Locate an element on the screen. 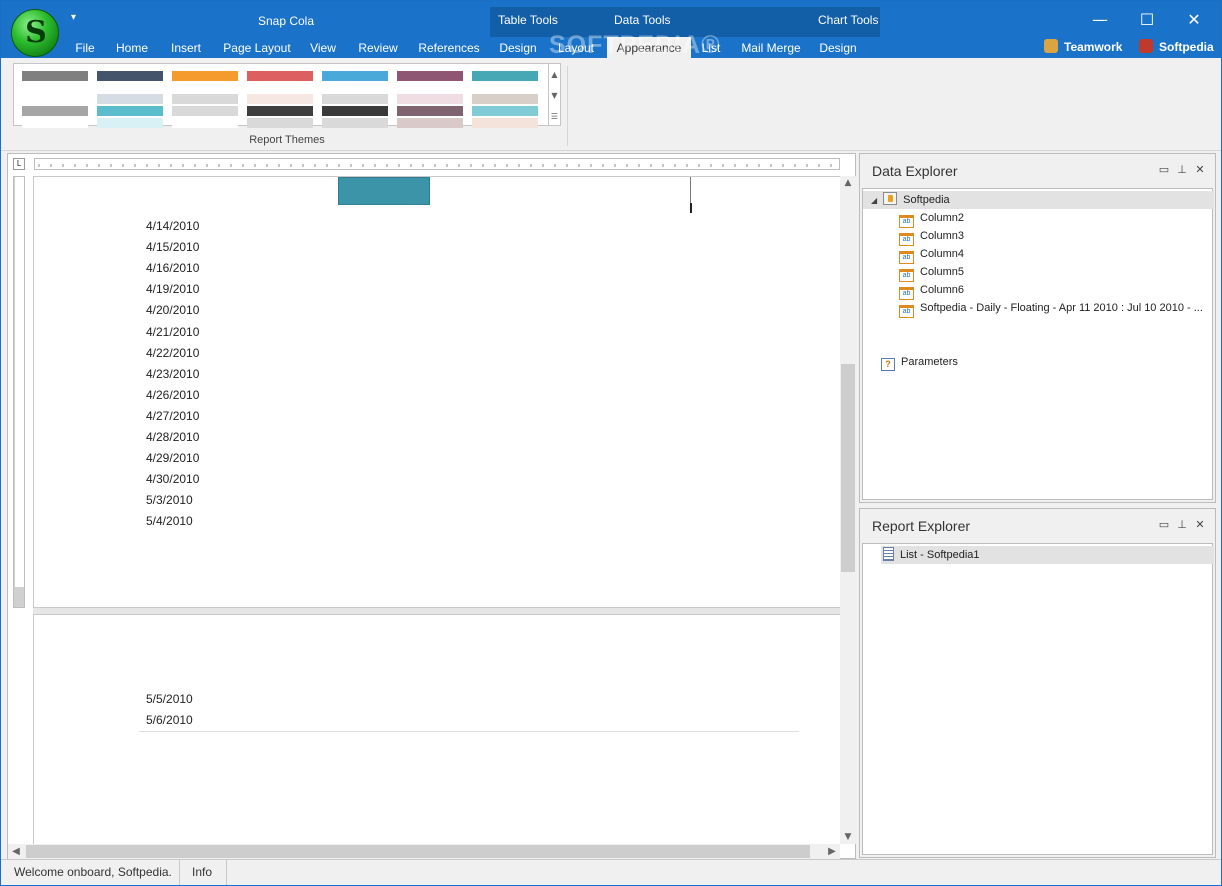 The image size is (1222, 886). table-row: 4/14/2010 is located at coordinates (172, 226).